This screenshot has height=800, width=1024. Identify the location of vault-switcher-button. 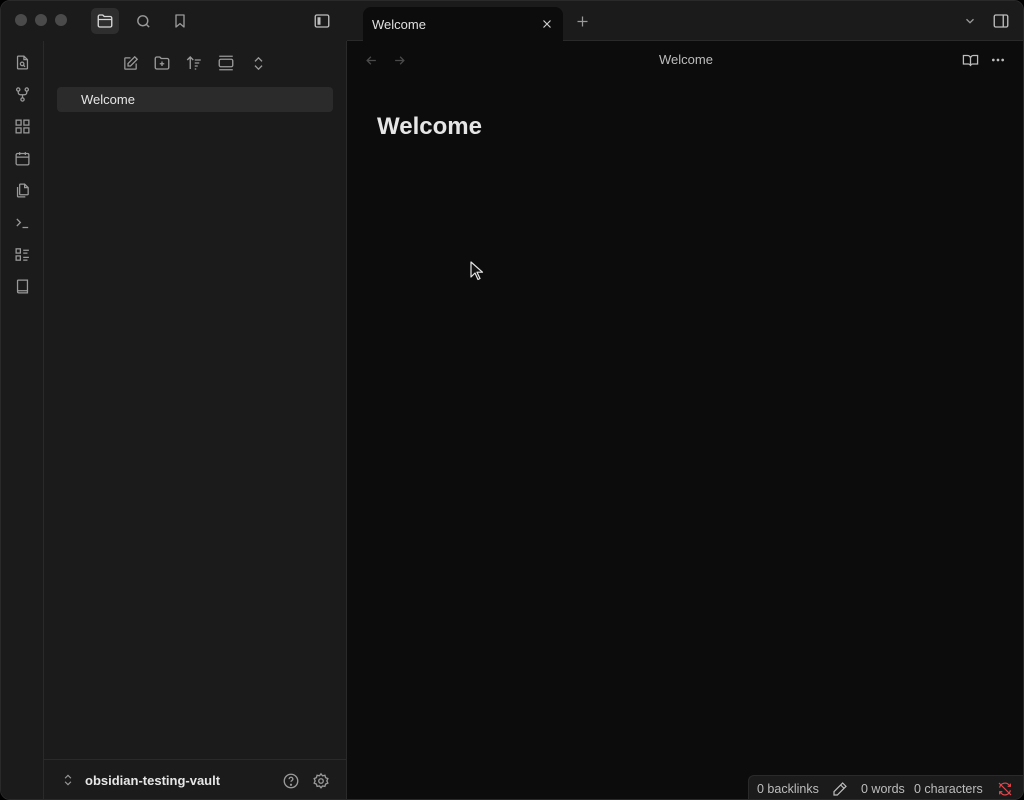
(68, 780).